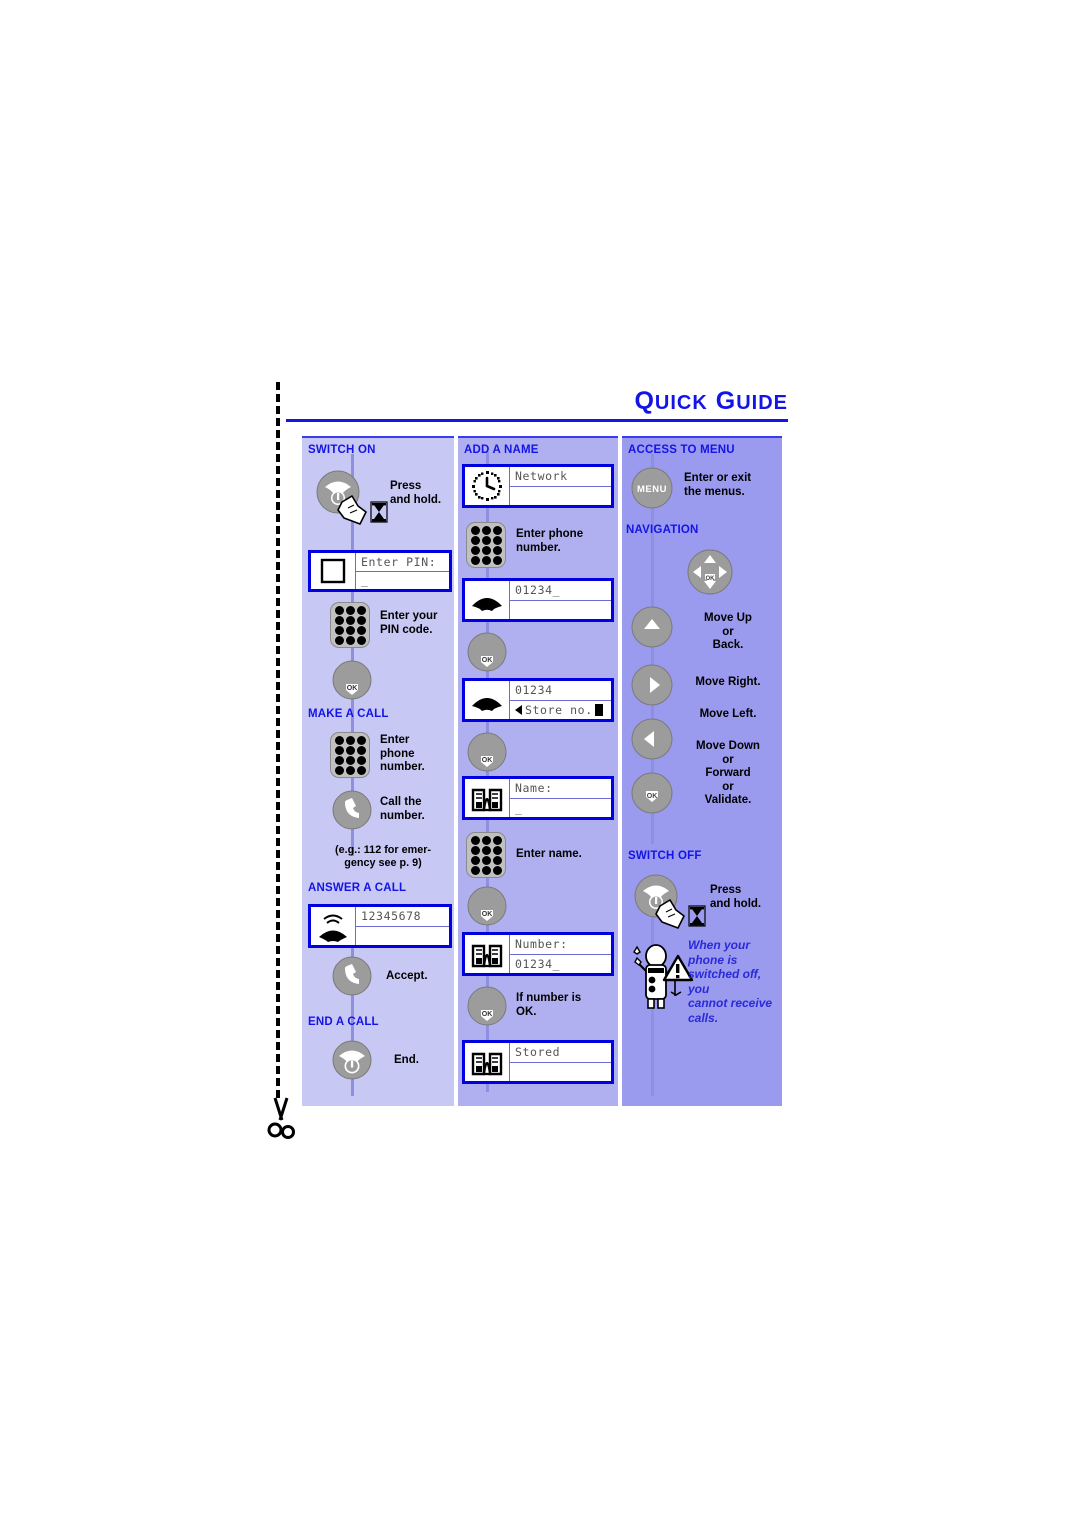 The height and width of the screenshot is (1528, 1080). Describe the element at coordinates (560, 477) in the screenshot. I see `screen-line-1: Network` at that location.